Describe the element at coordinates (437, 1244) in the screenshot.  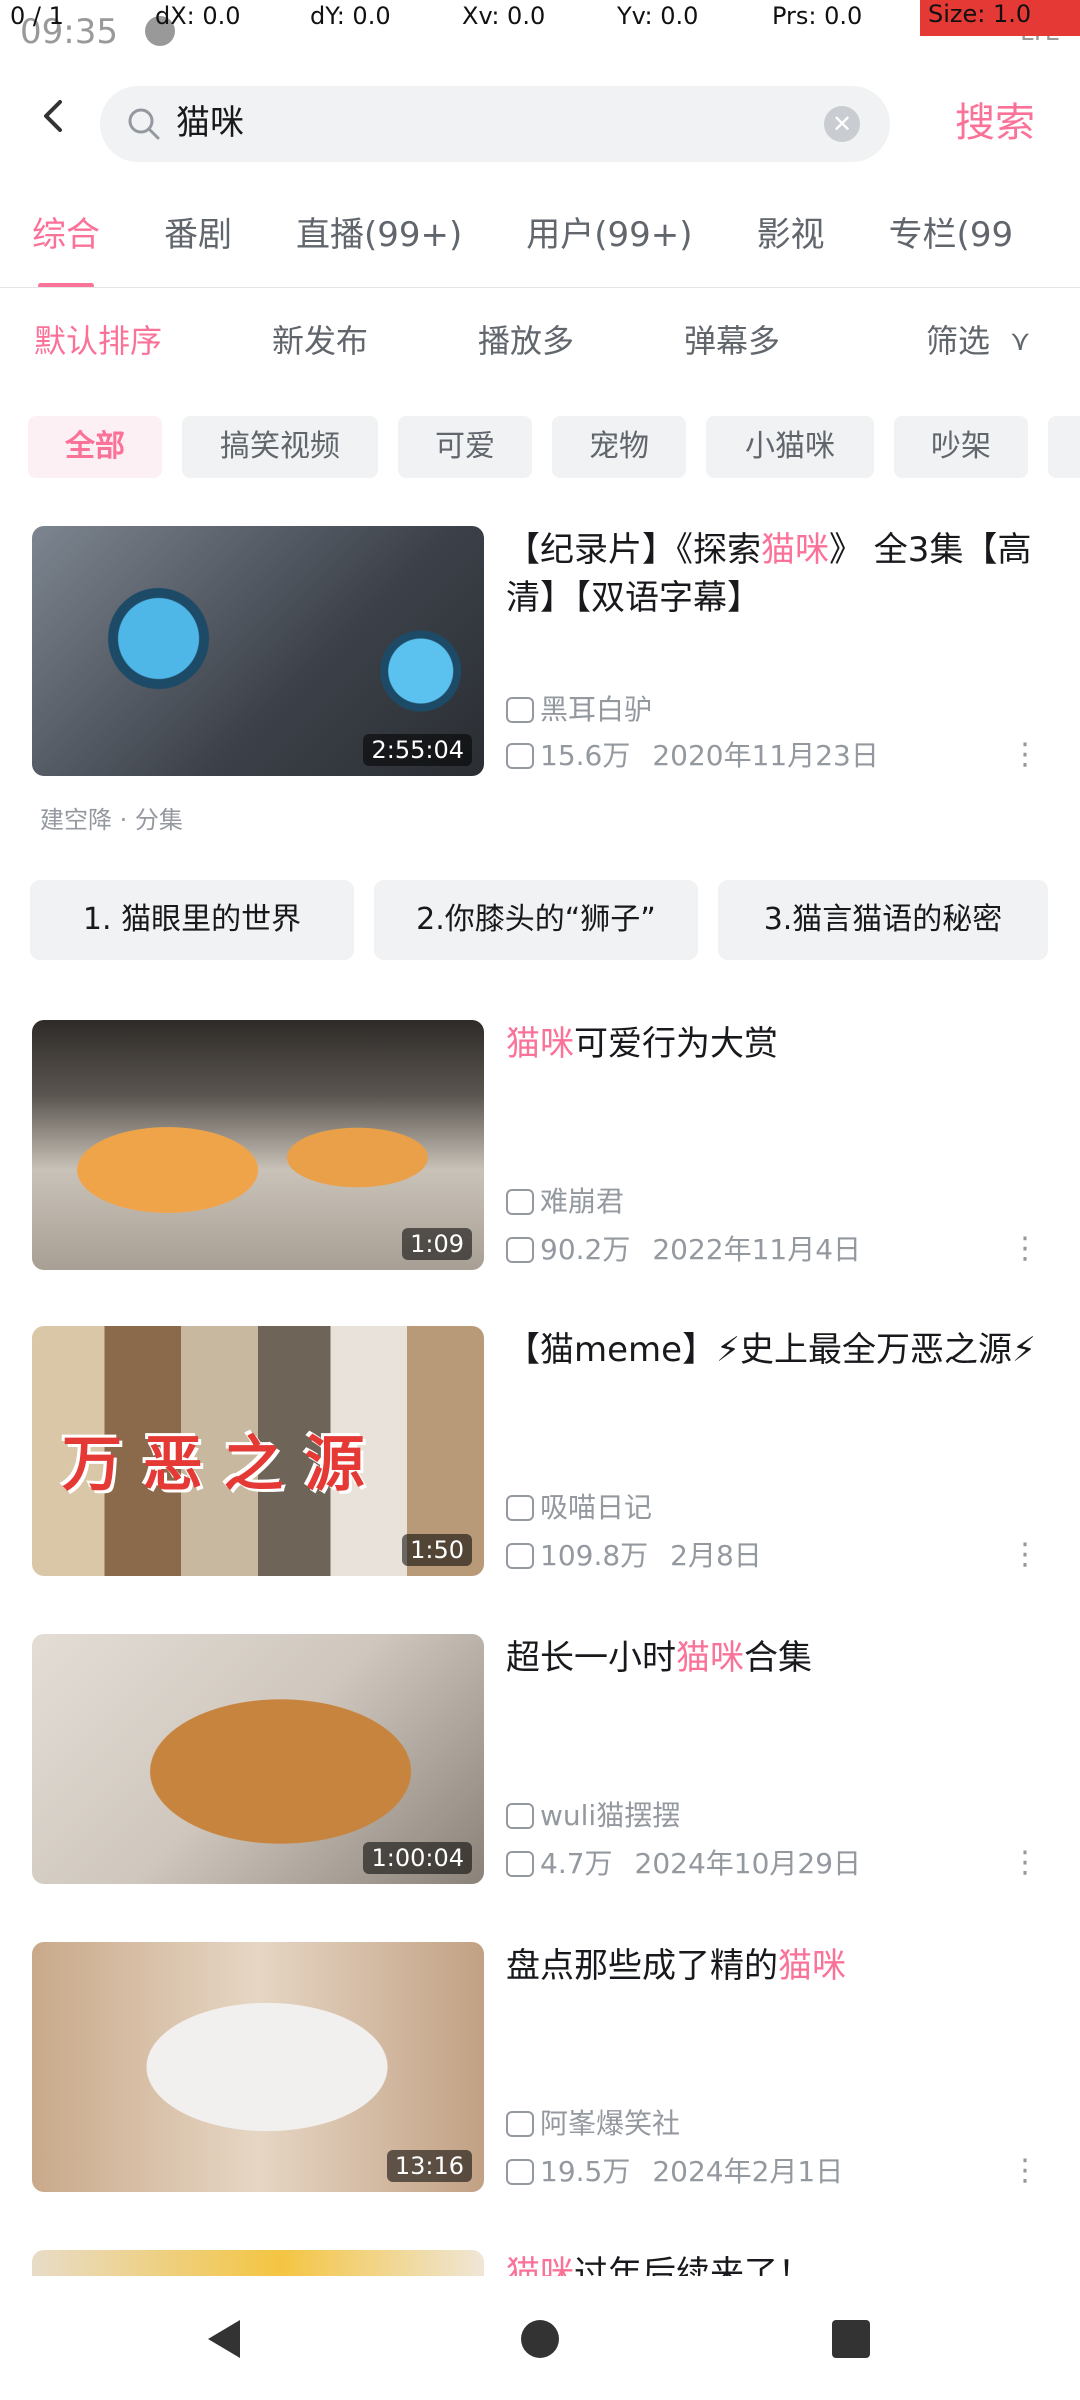
I see `video-duration: 1:09` at that location.